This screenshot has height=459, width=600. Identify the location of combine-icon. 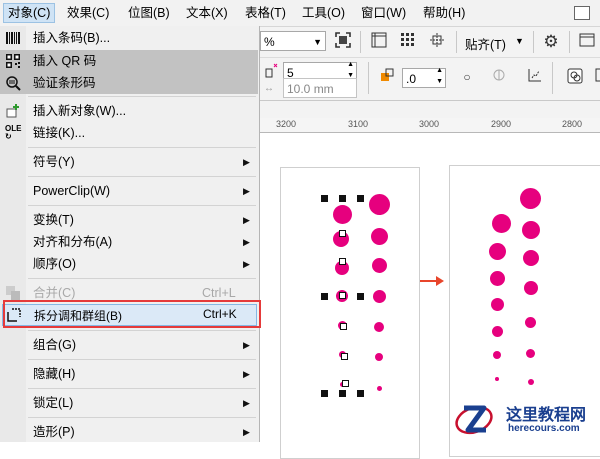
(13, 293).